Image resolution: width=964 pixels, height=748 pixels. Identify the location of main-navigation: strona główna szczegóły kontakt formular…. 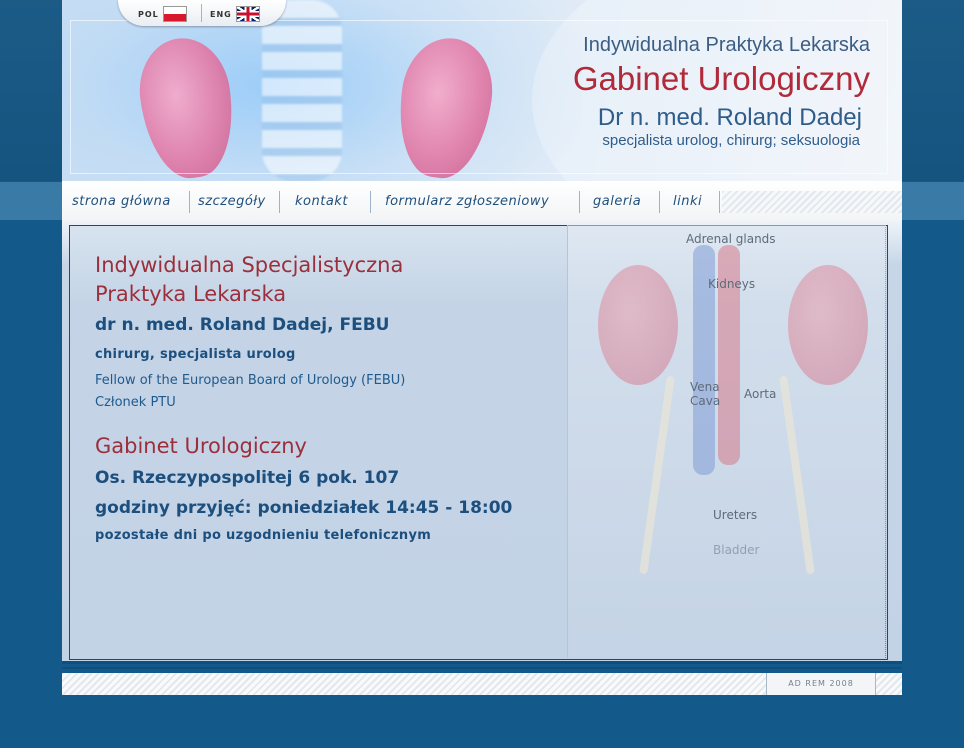
(482, 201).